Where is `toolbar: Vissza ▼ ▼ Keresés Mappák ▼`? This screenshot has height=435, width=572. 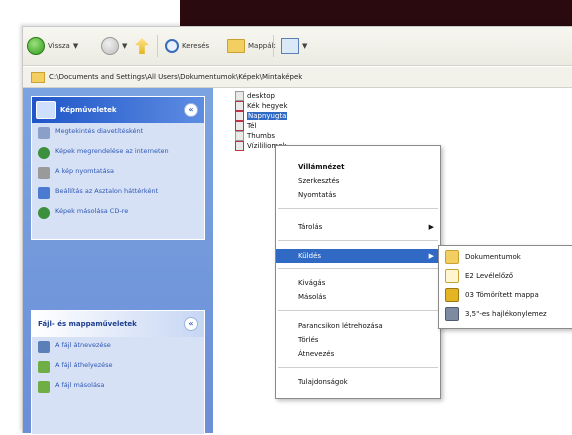
toolbar: Vissza ▼ ▼ Keresés Mappák ▼ is located at coordinates (297, 46).